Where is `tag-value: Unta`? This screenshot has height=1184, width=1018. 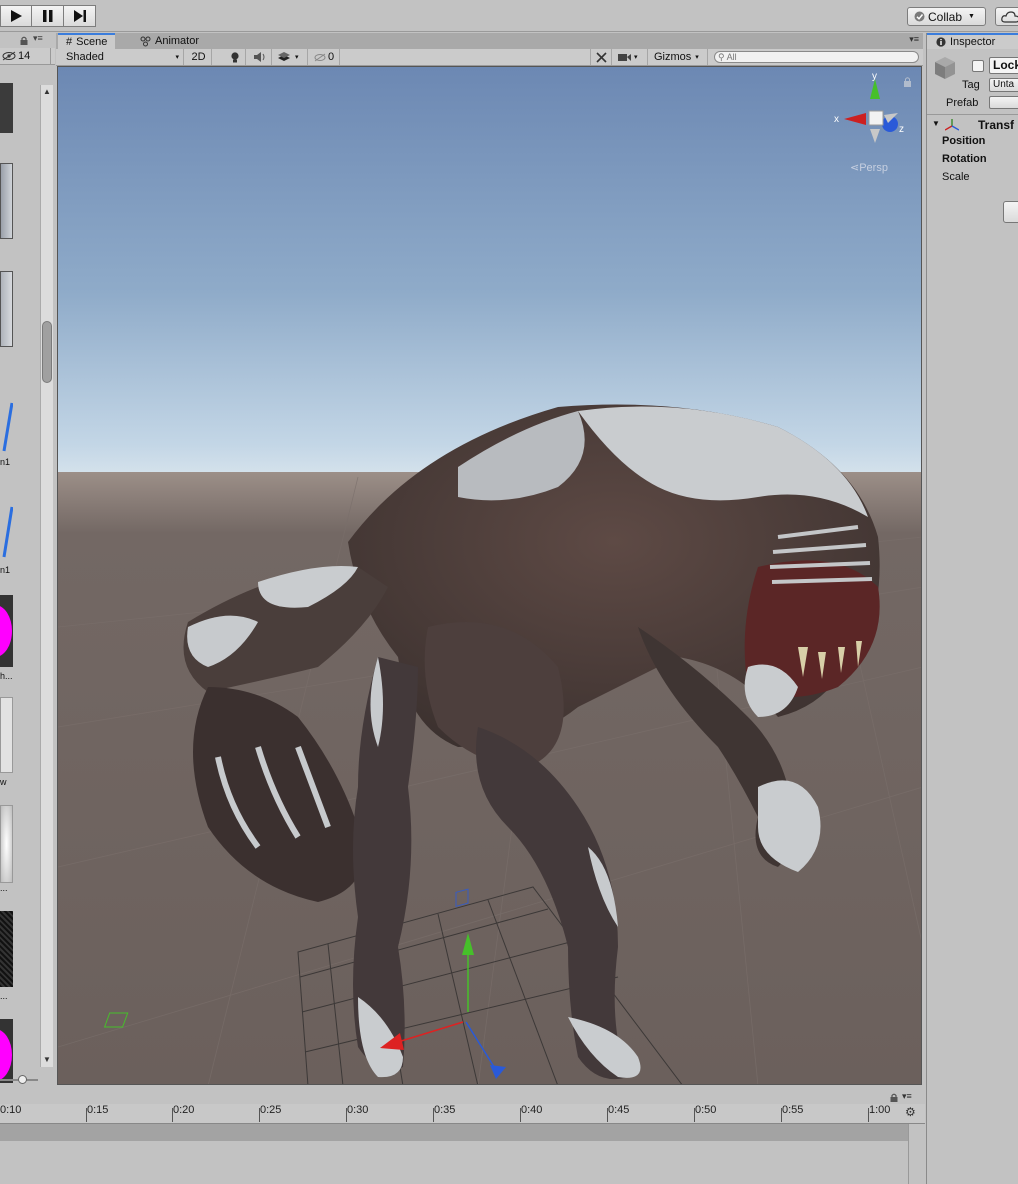 tag-value: Unta is located at coordinates (1004, 84).